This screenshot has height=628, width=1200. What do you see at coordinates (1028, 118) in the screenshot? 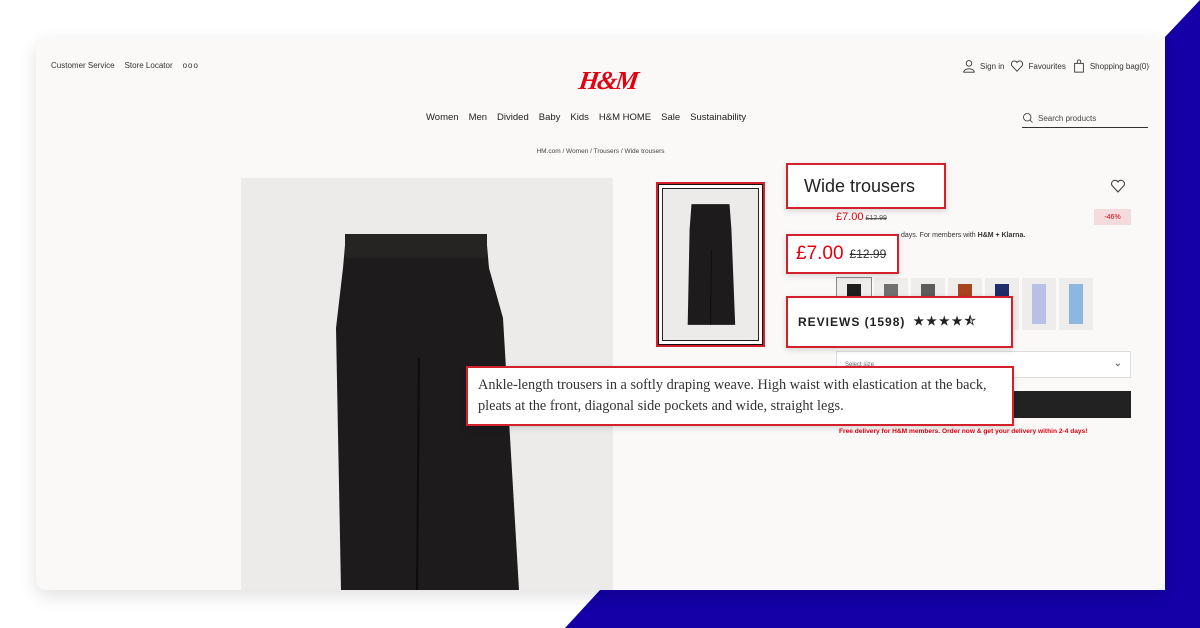
I see `search-icon` at bounding box center [1028, 118].